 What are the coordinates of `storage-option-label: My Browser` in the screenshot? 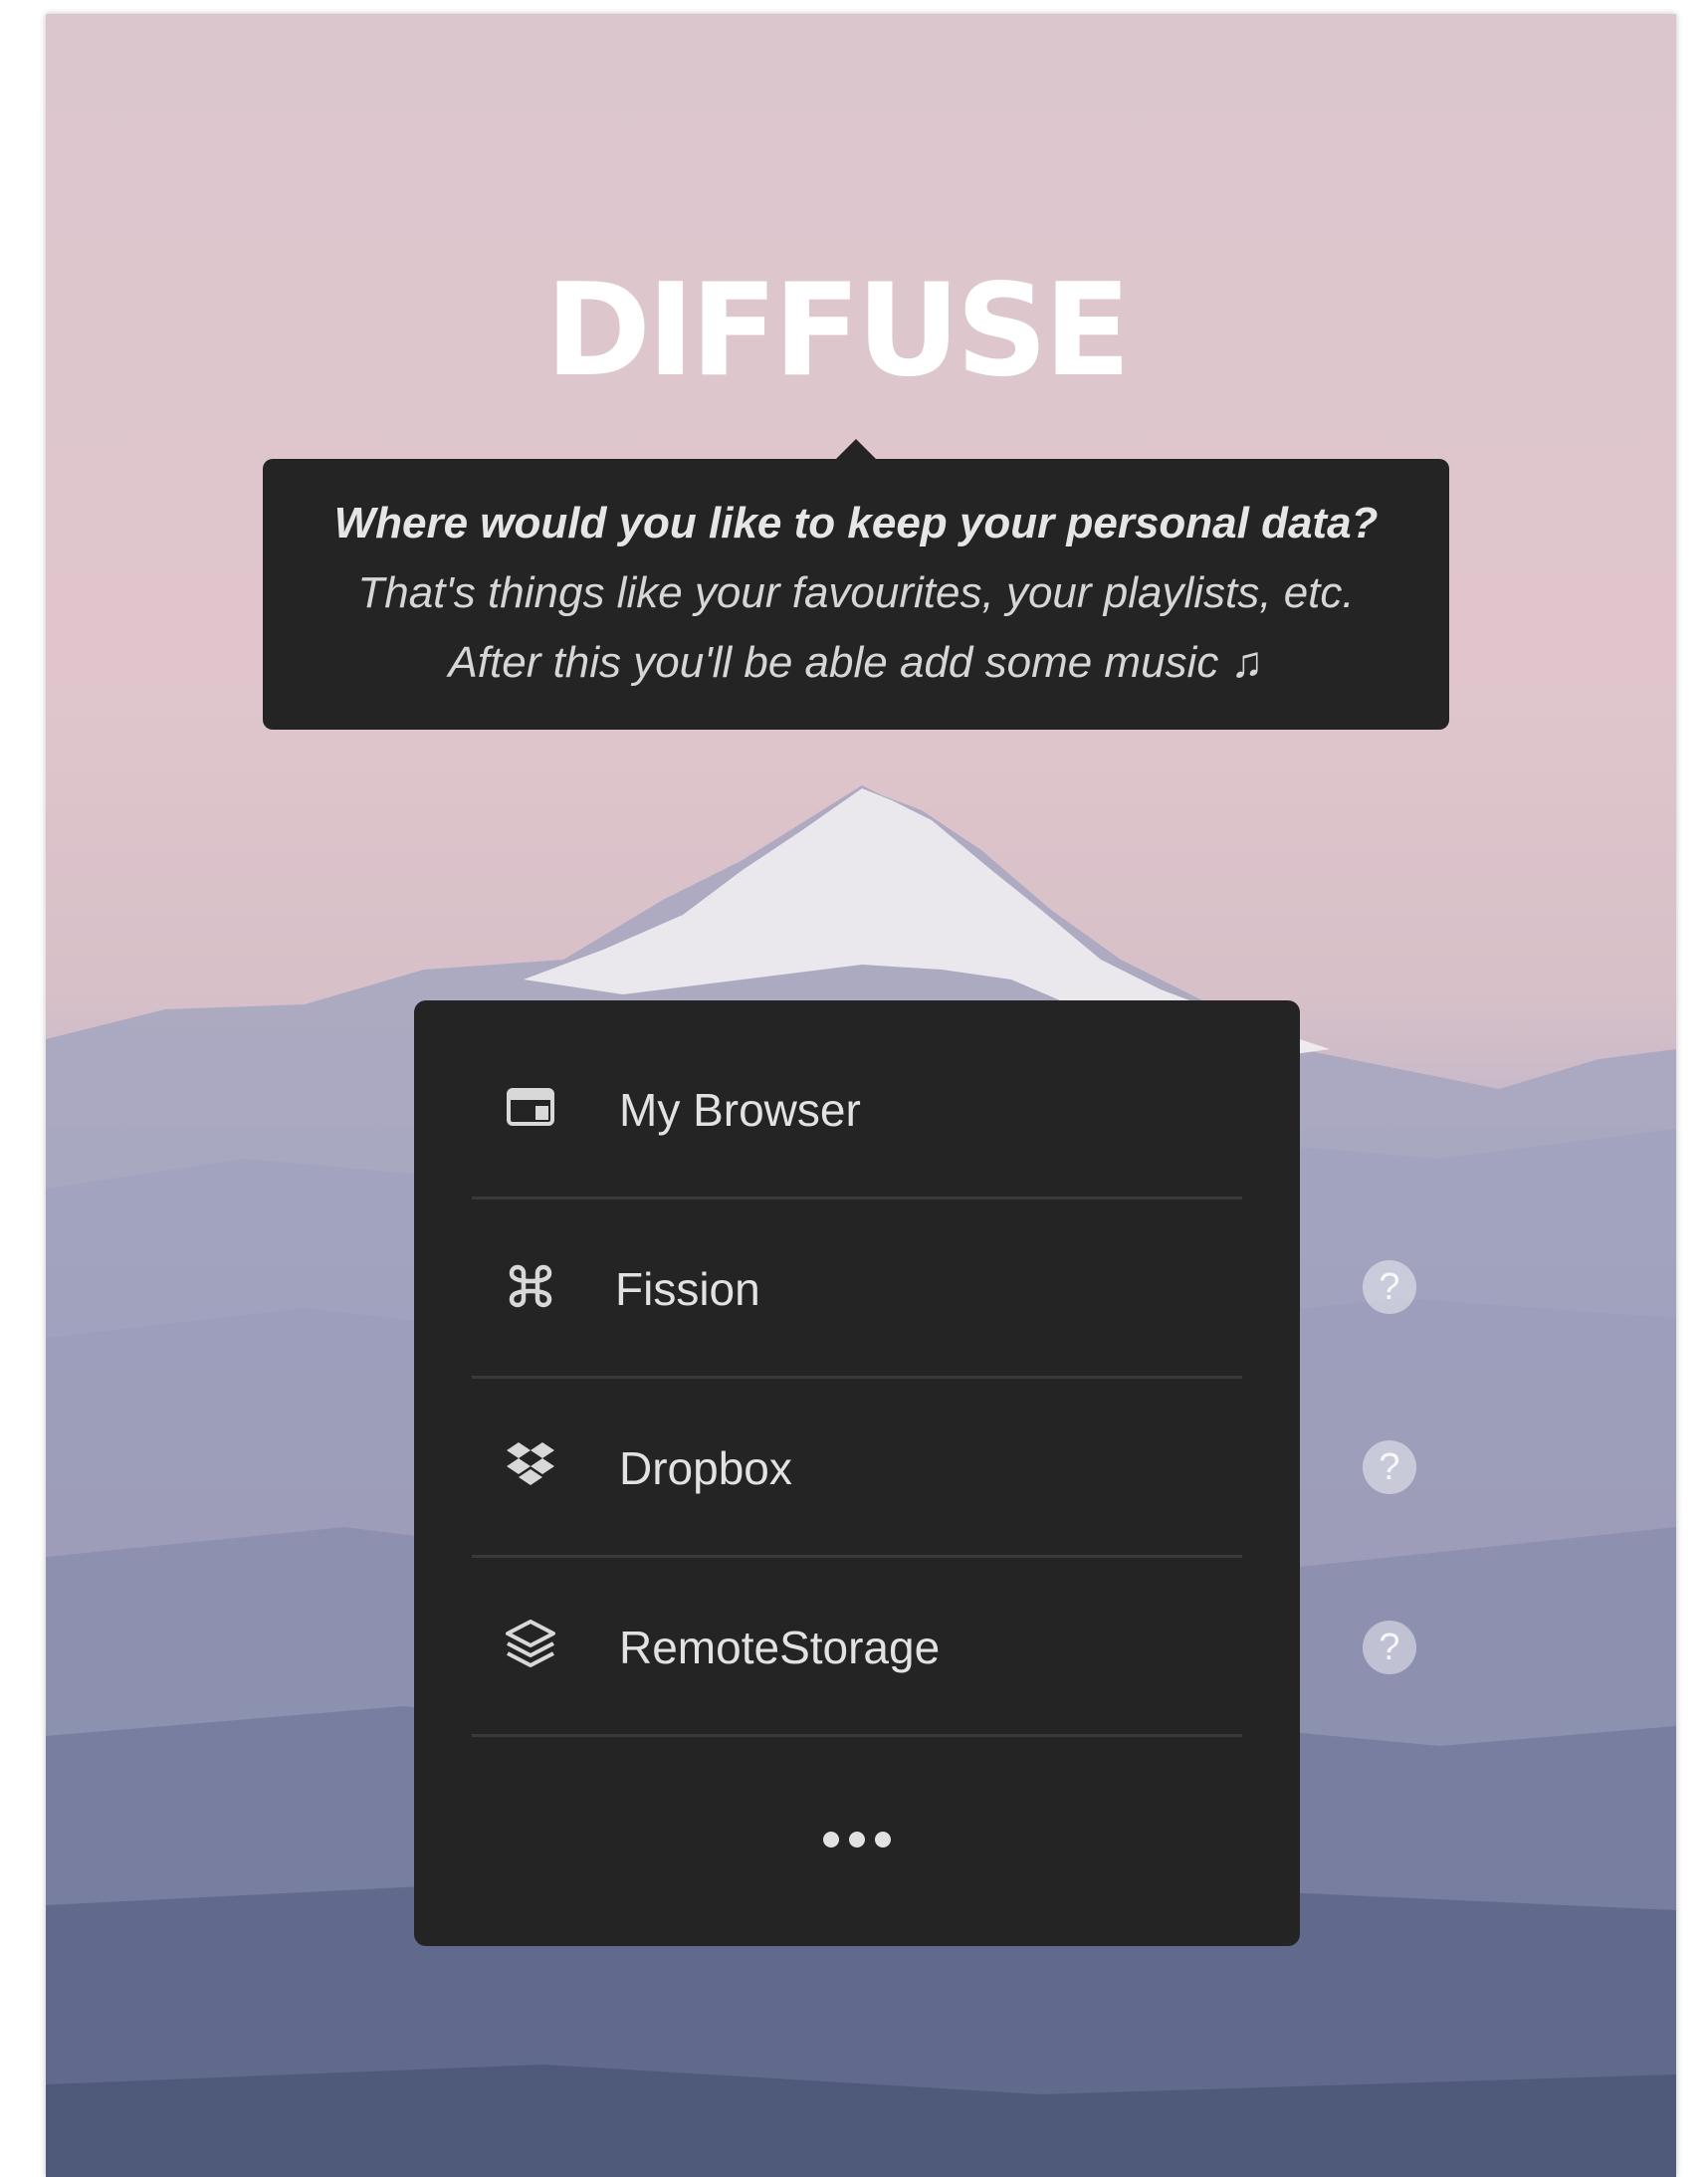 It's located at (740, 1110).